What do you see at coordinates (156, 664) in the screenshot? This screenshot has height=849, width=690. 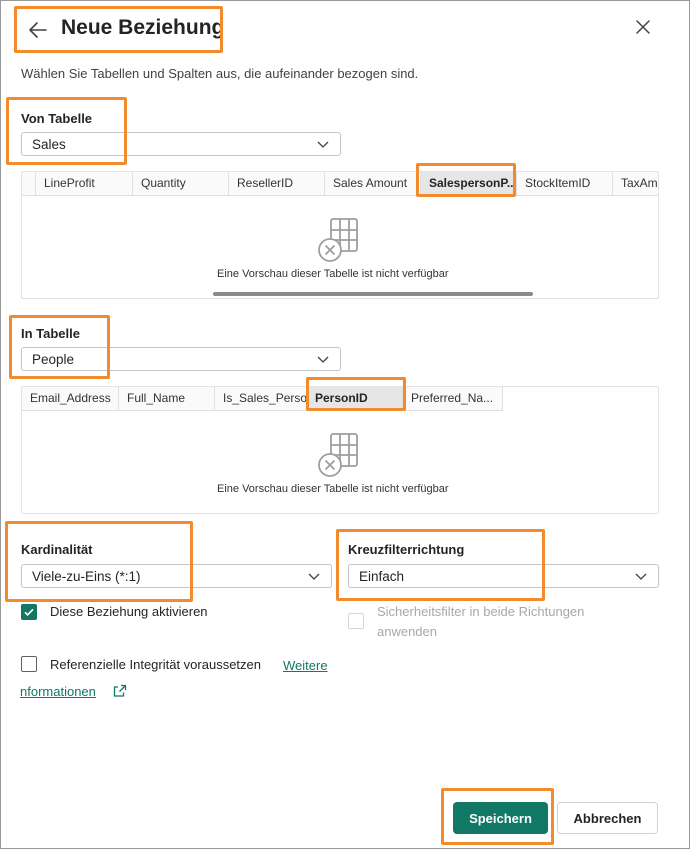 I see `referential-integrity-label: Referenzielle Integrität voraussetzen` at bounding box center [156, 664].